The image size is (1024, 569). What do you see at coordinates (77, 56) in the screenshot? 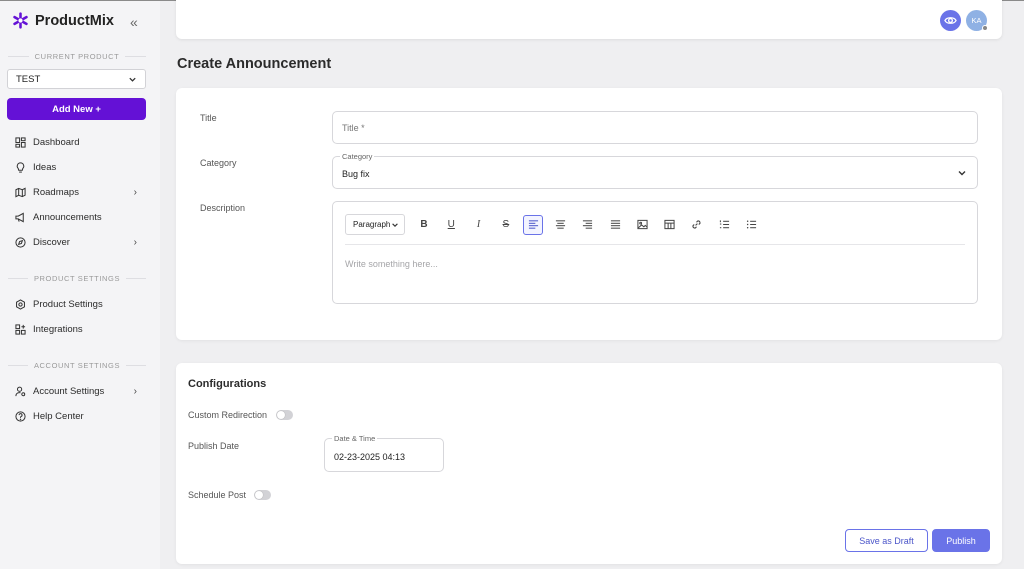
I see `current-product-heading: CURRENT PRODUCT` at bounding box center [77, 56].